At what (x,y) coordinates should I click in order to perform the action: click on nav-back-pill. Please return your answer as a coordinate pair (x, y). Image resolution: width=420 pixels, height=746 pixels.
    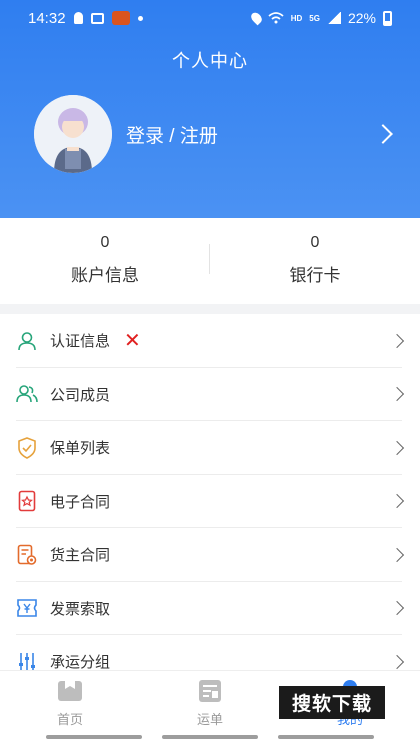
    Looking at the image, I should click on (326, 737).